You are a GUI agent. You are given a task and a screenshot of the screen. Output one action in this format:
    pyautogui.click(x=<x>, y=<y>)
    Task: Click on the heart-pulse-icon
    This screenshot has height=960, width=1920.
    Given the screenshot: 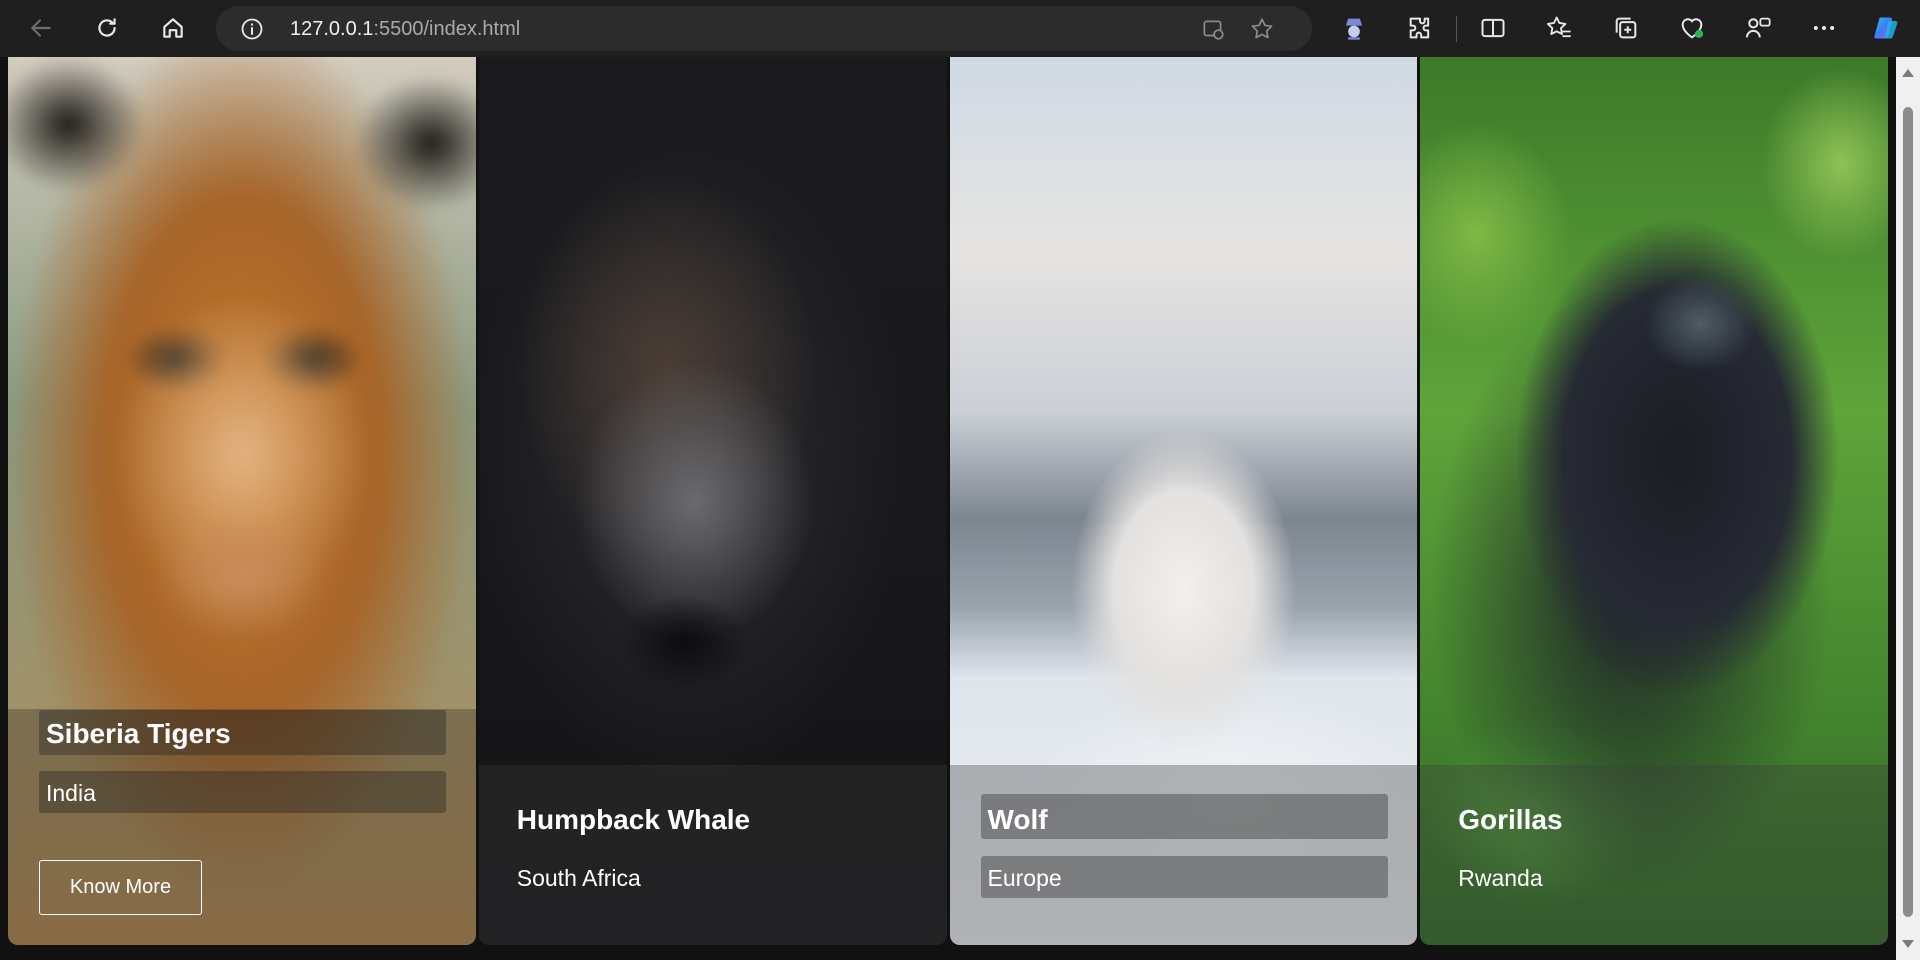 What is the action you would take?
    pyautogui.click(x=1692, y=28)
    